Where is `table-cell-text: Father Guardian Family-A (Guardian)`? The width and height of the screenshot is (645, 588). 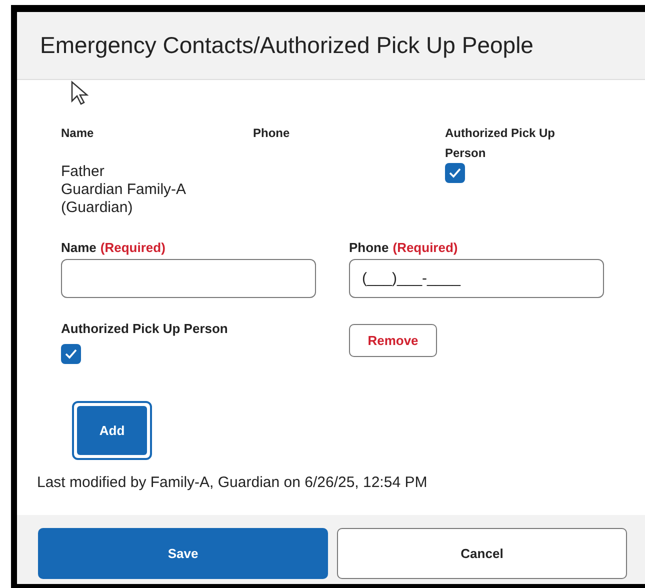 table-cell-text: Father Guardian Family-A (Guardian) is located at coordinates (124, 190).